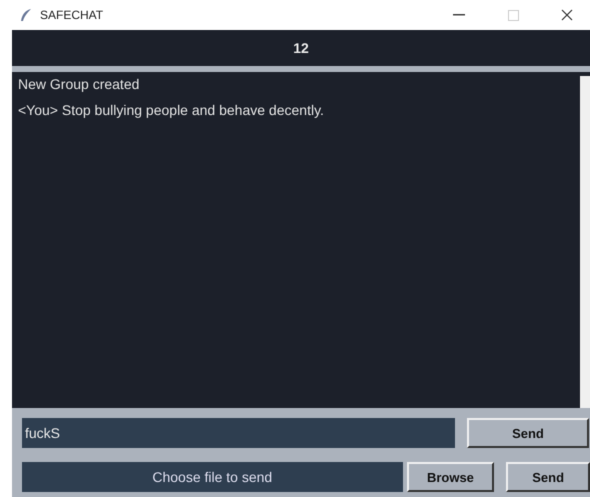 This screenshot has width=590, height=497. Describe the element at coordinates (212, 477) in the screenshot. I see `file-label: Choose file to send` at that location.